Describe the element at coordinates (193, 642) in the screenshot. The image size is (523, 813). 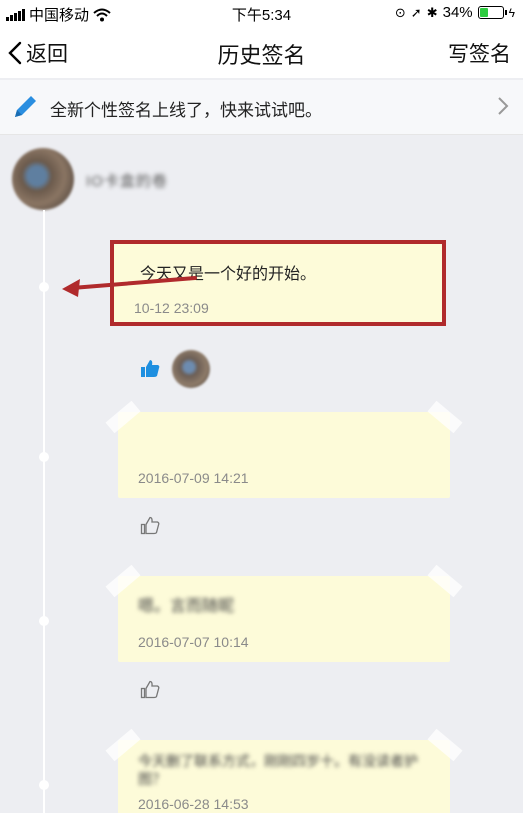
I see `signature-date: 2016-07-07 10:14` at that location.